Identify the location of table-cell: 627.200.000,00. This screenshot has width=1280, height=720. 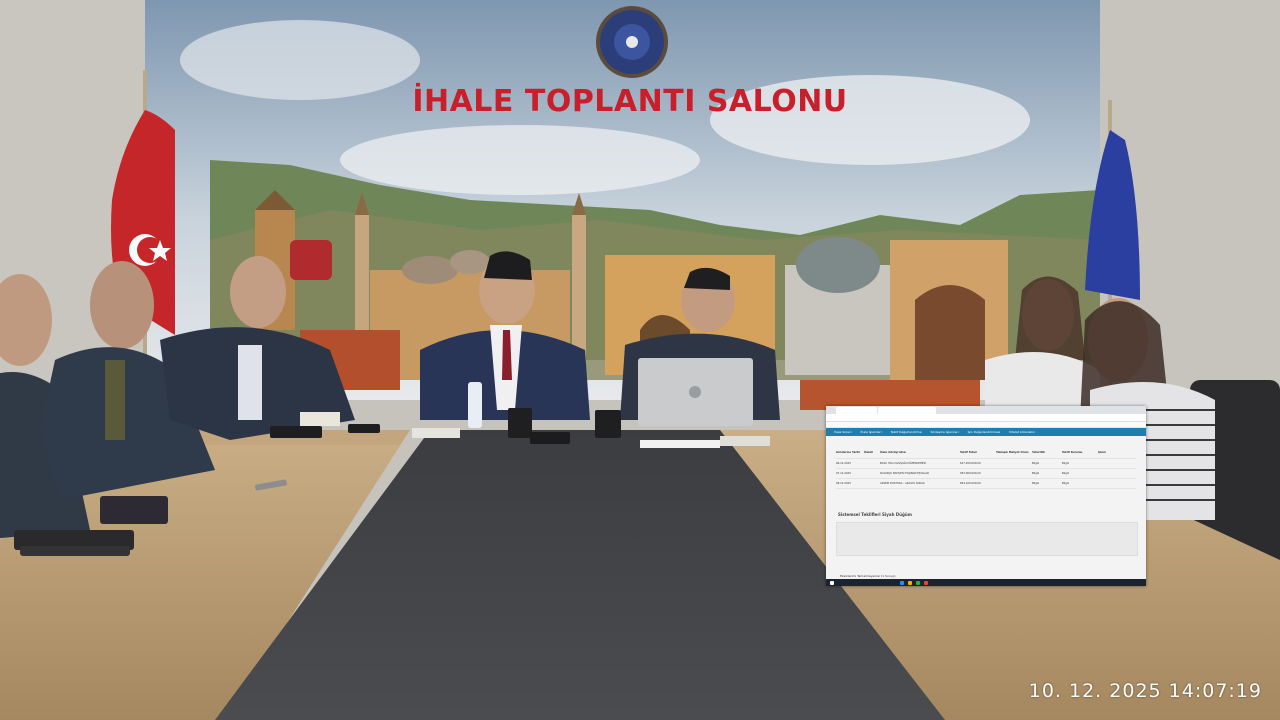
(970, 463).